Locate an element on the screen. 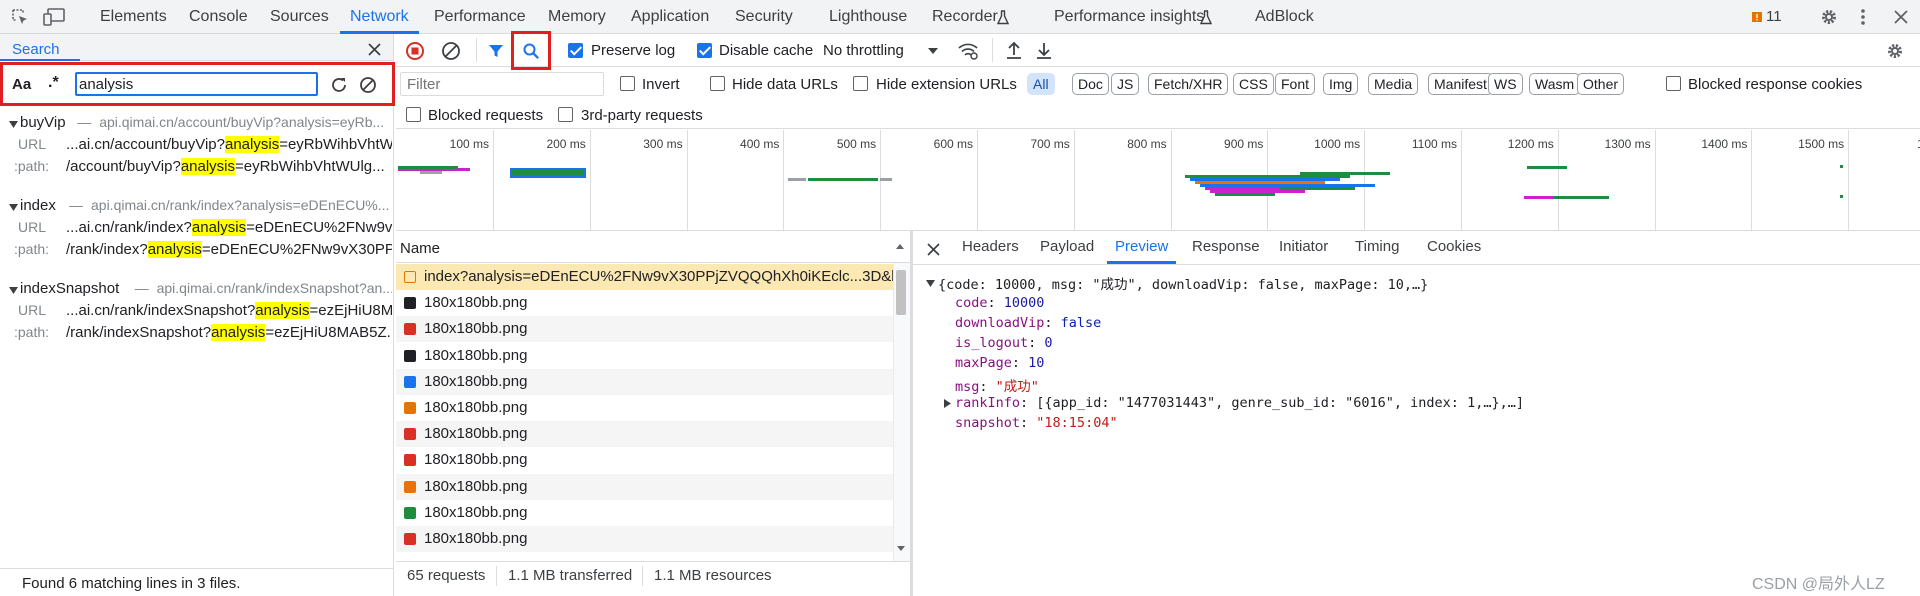 This screenshot has height=596, width=1920. tab-network: Network is located at coordinates (379, 17).